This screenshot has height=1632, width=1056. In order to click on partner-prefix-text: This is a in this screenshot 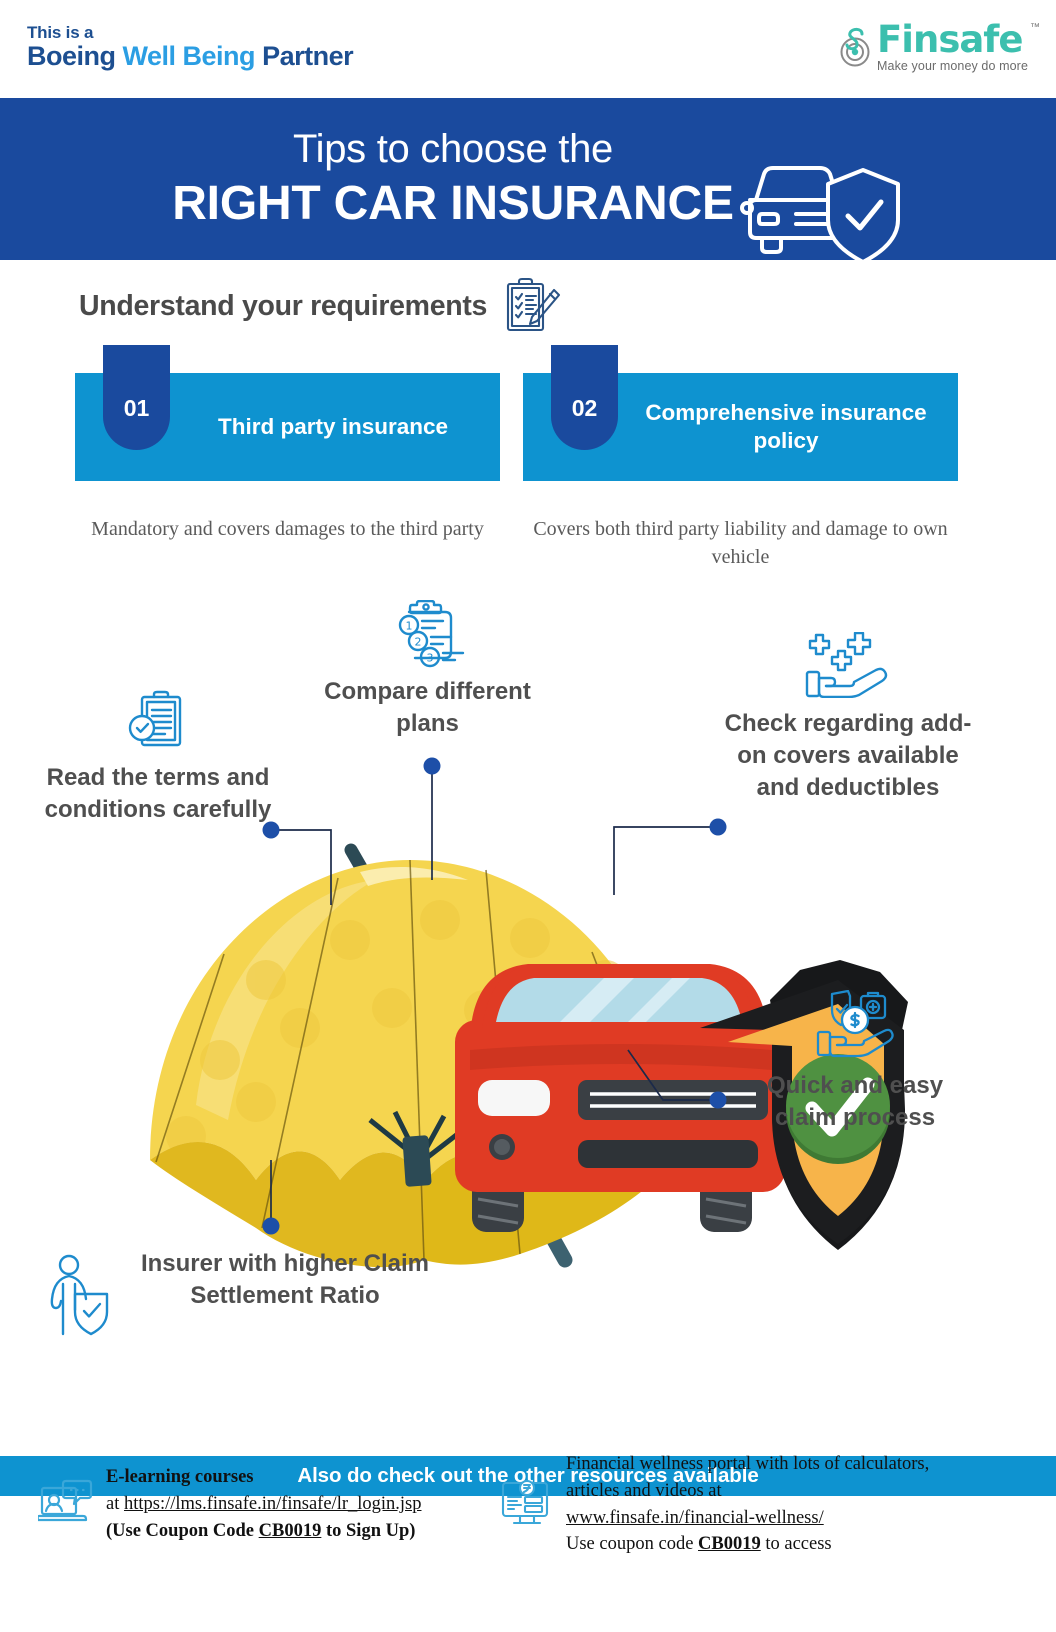, I will do `click(60, 32)`.